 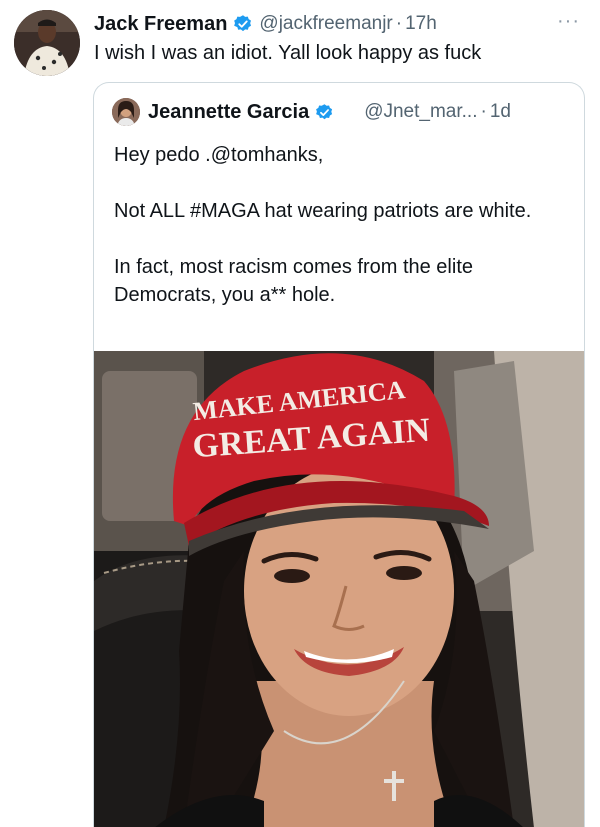 What do you see at coordinates (568, 21) in the screenshot?
I see `more-options-icon: ···` at bounding box center [568, 21].